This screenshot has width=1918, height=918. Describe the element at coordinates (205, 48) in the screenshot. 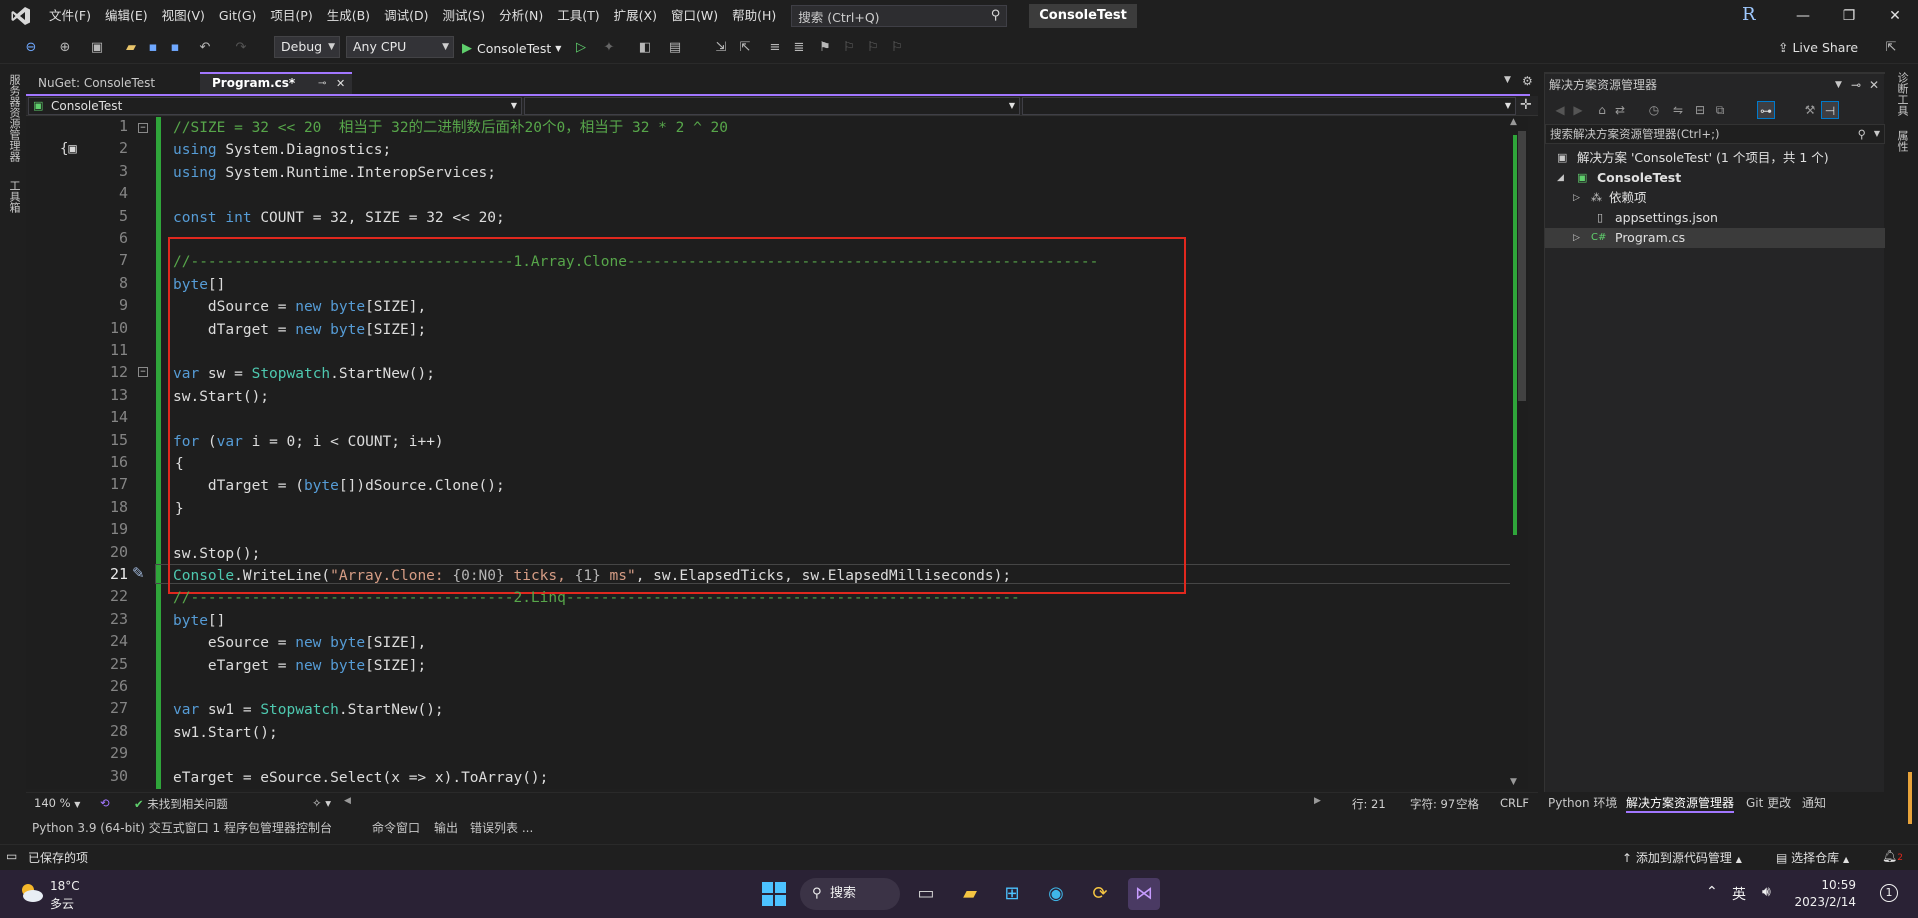

I see `undo-icon: ↶` at that location.